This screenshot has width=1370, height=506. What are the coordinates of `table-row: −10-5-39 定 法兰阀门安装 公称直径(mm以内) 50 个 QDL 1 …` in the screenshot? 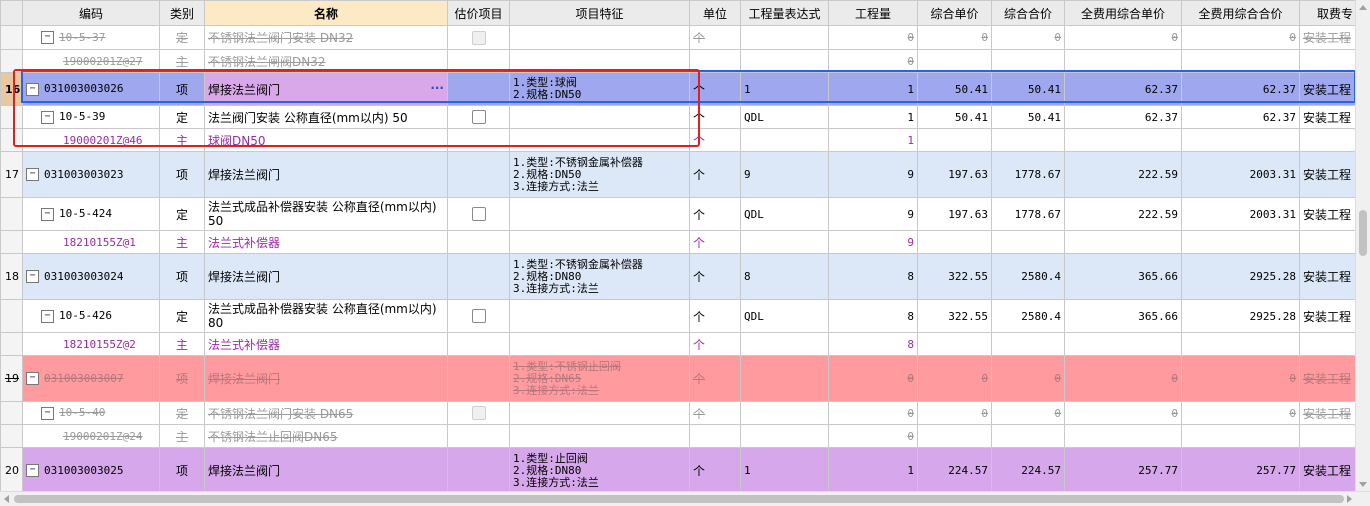 It's located at (678, 117).